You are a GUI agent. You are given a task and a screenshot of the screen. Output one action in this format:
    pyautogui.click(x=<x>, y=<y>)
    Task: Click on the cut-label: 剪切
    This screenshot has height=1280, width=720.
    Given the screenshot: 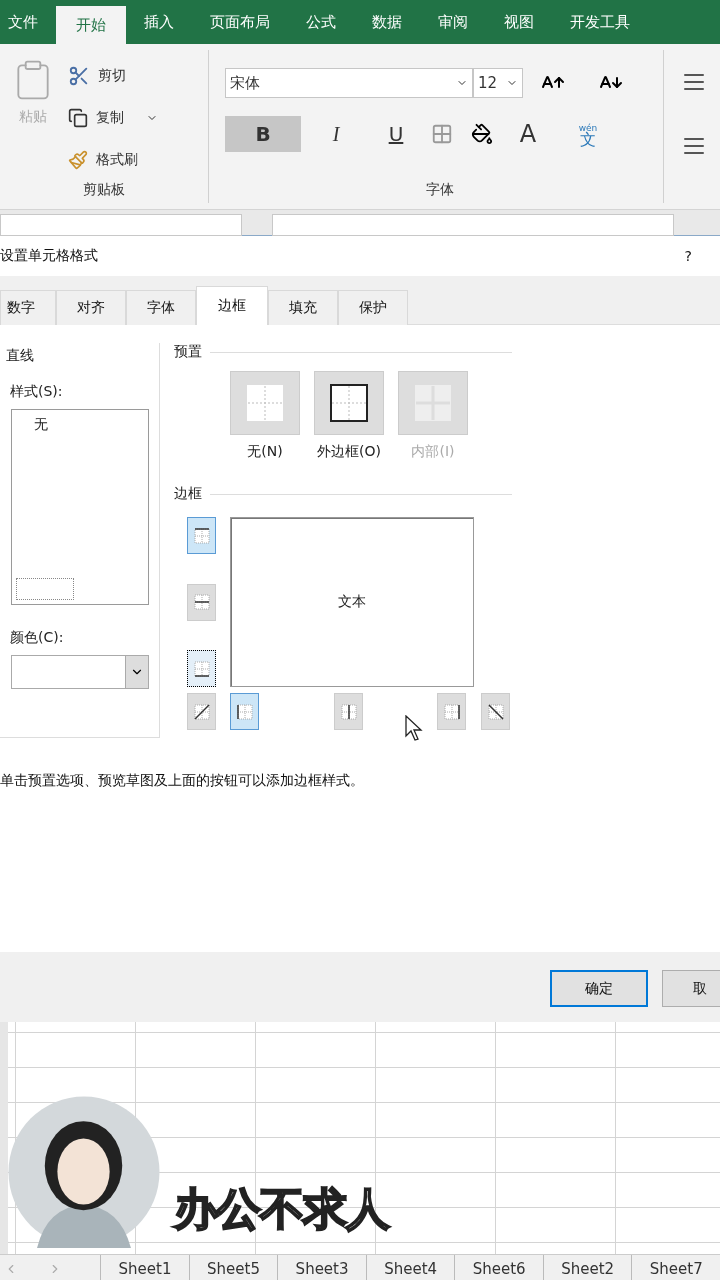 What is the action you would take?
    pyautogui.click(x=112, y=76)
    